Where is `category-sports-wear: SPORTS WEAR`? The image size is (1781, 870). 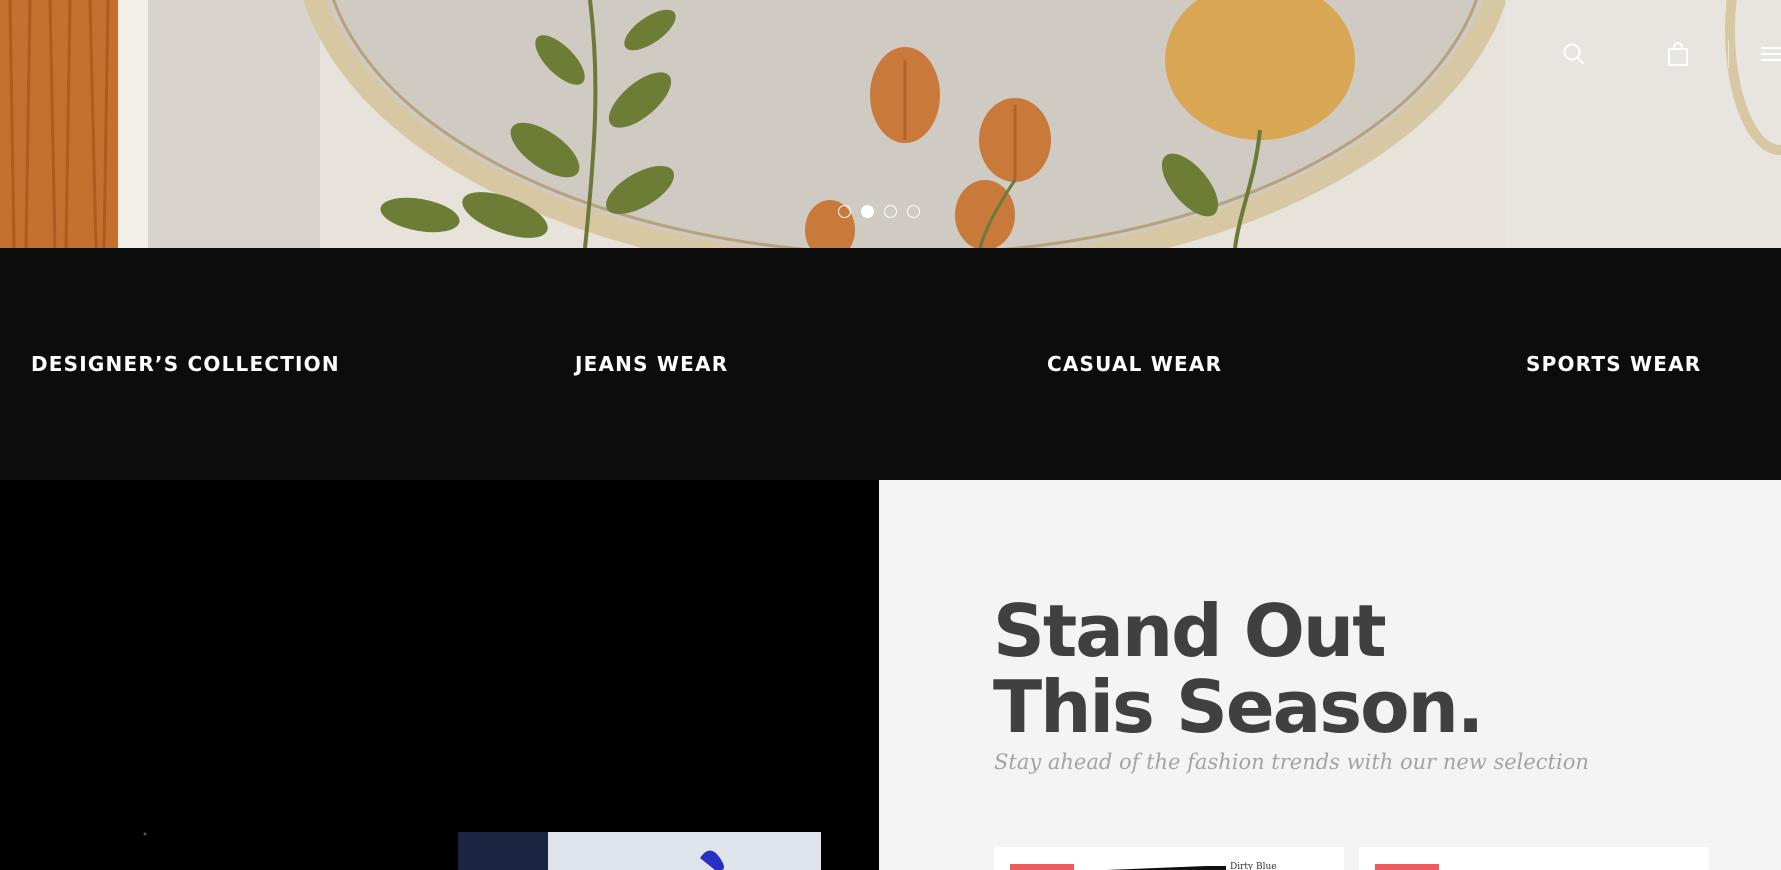
category-sports-wear: SPORTS WEAR is located at coordinates (1613, 364).